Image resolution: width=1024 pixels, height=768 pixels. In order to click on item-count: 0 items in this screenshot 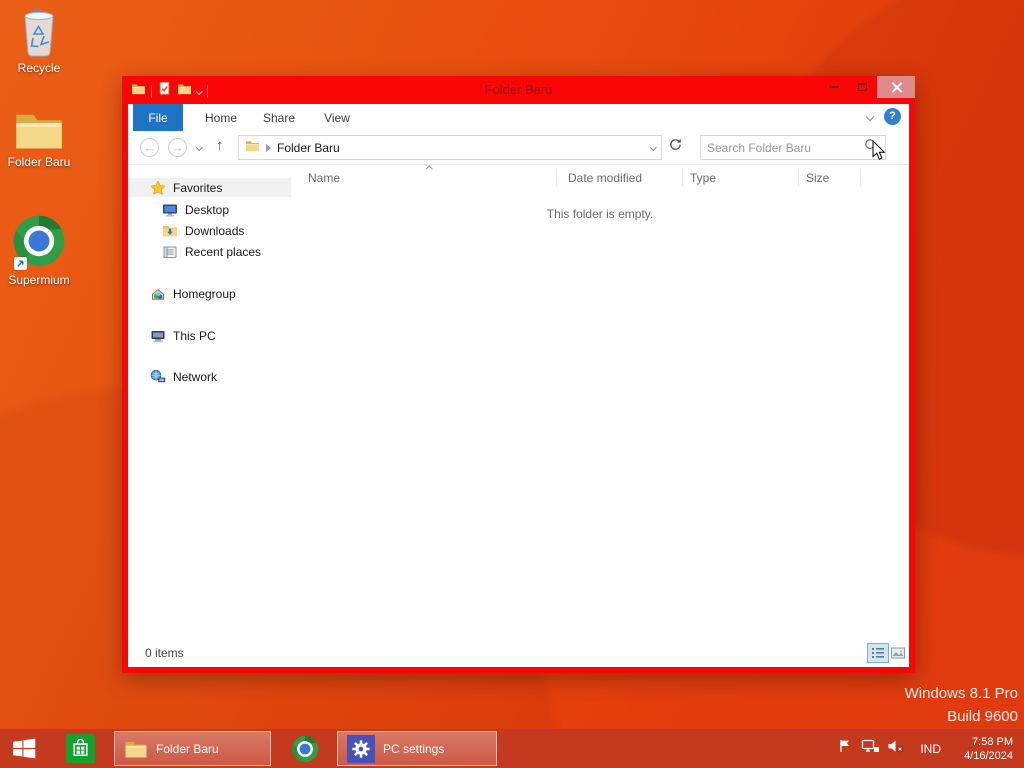, I will do `click(164, 653)`.